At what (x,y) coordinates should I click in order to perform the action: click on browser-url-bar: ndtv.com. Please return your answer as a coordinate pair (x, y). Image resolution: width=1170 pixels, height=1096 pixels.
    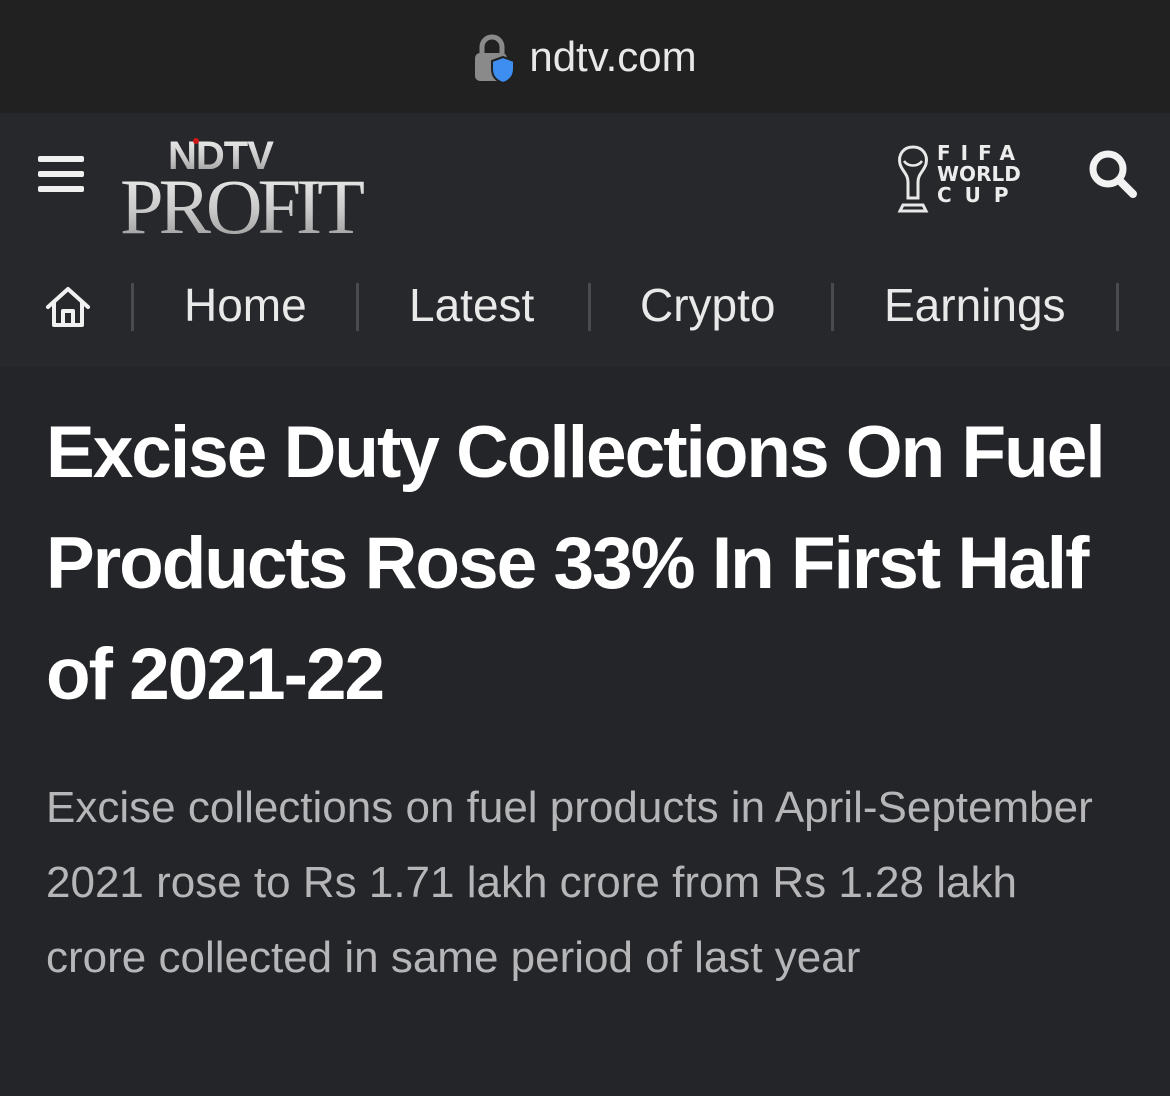
    Looking at the image, I should click on (585, 56).